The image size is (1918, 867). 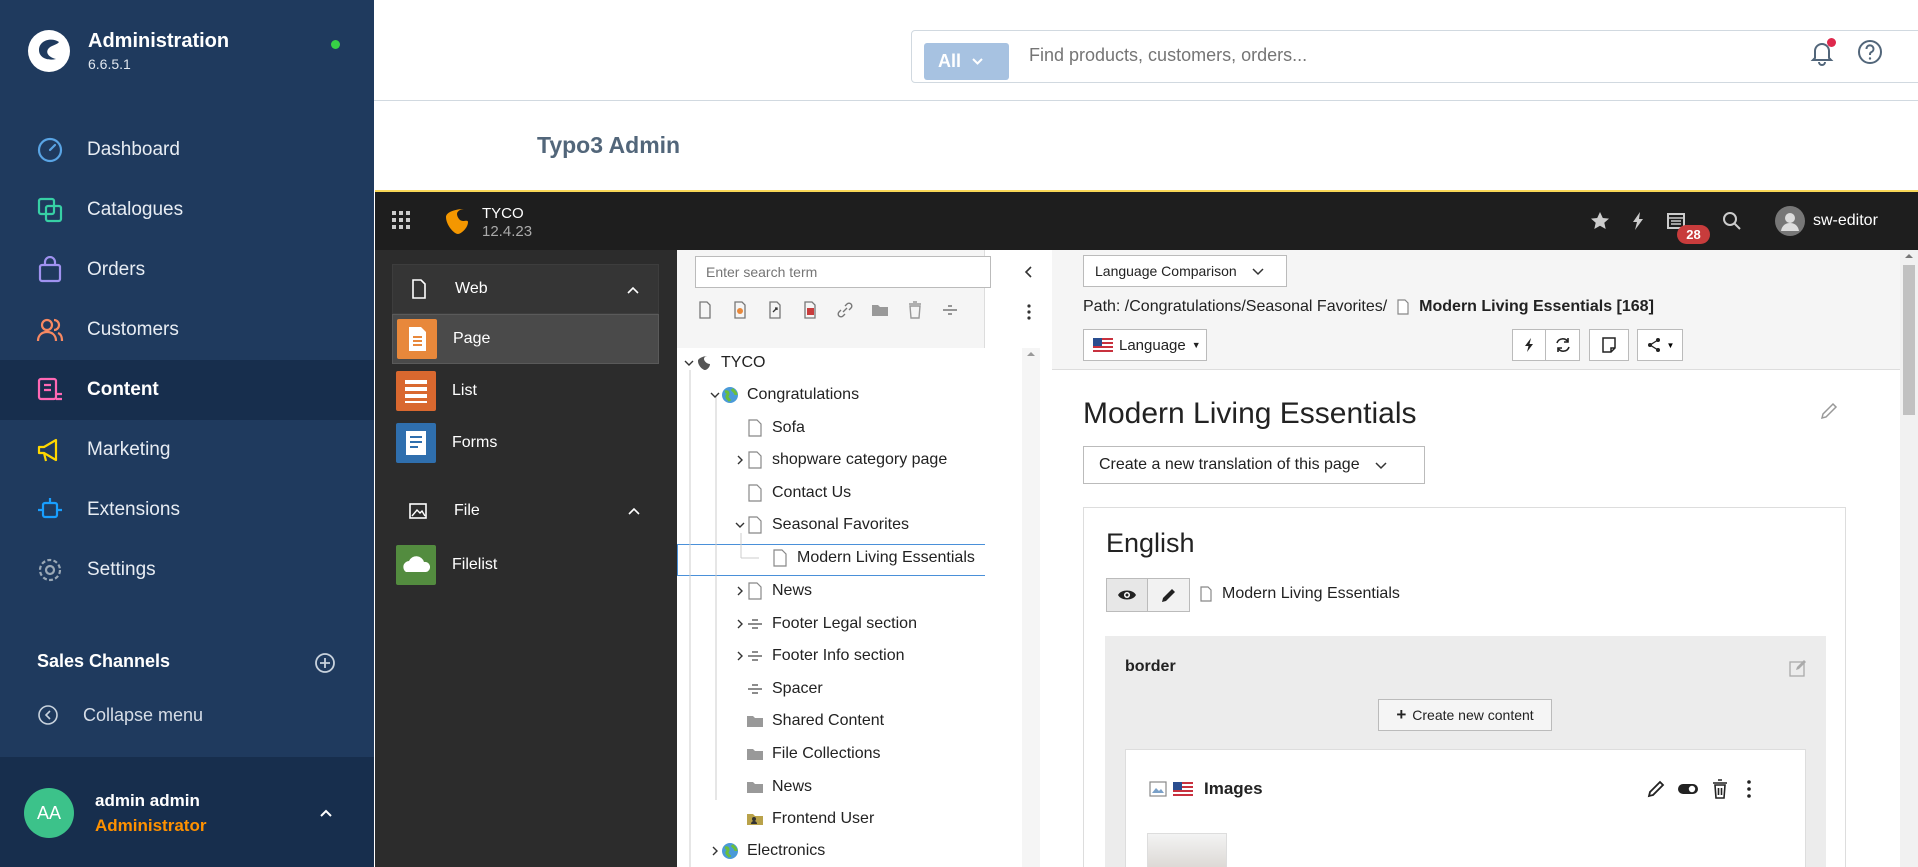 What do you see at coordinates (401, 220) in the screenshot?
I see `module-menu-grid-icon` at bounding box center [401, 220].